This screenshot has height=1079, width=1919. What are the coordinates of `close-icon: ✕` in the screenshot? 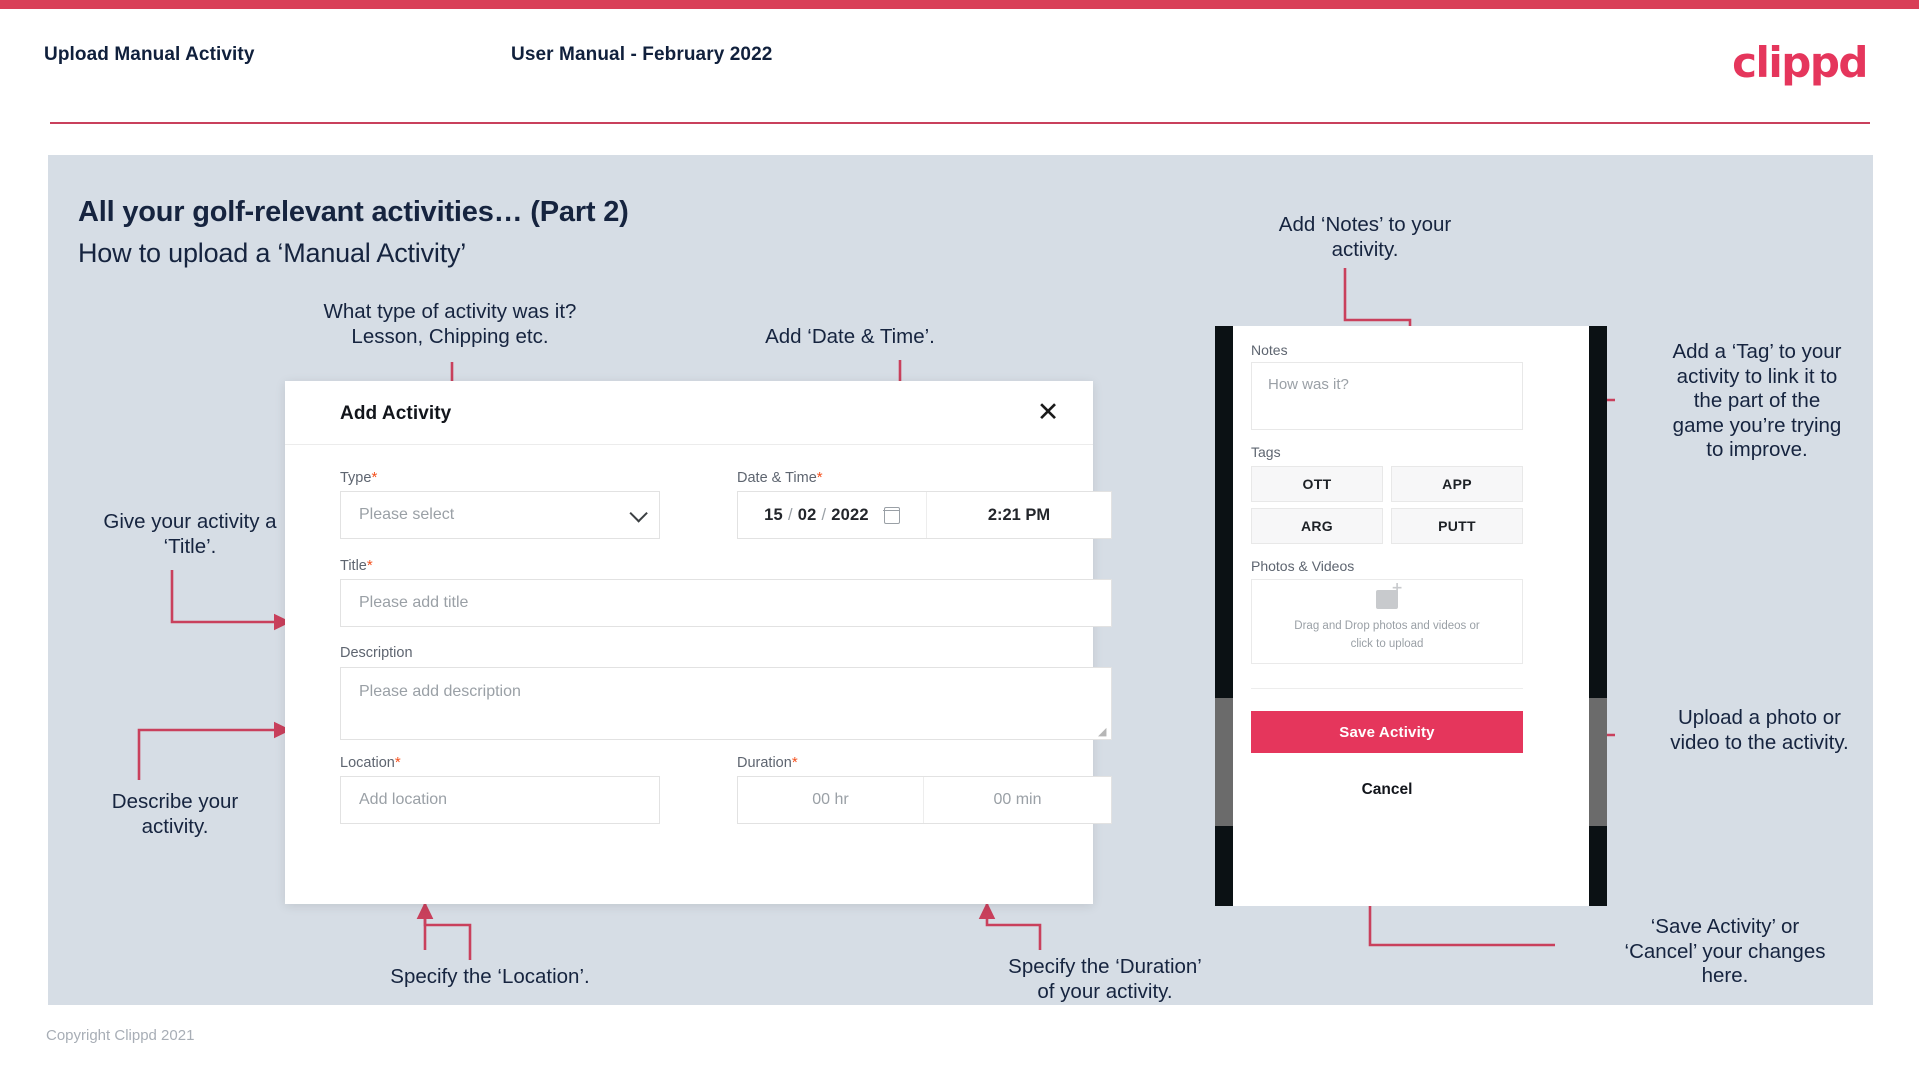 It's located at (1048, 412).